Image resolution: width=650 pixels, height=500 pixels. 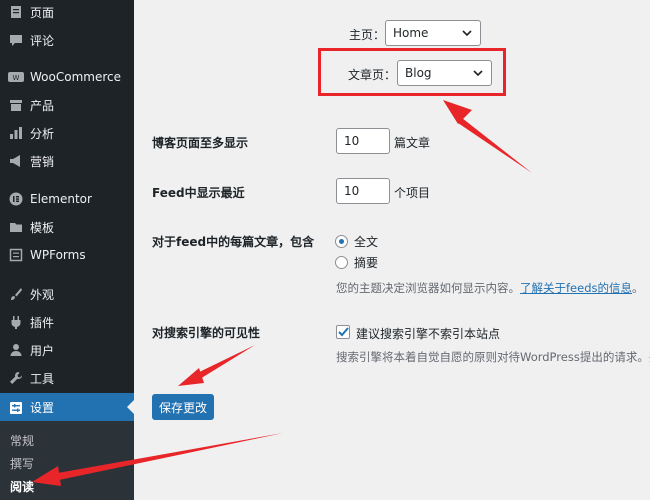 I want to click on sidebar-item-label: 插件, so click(x=42, y=322).